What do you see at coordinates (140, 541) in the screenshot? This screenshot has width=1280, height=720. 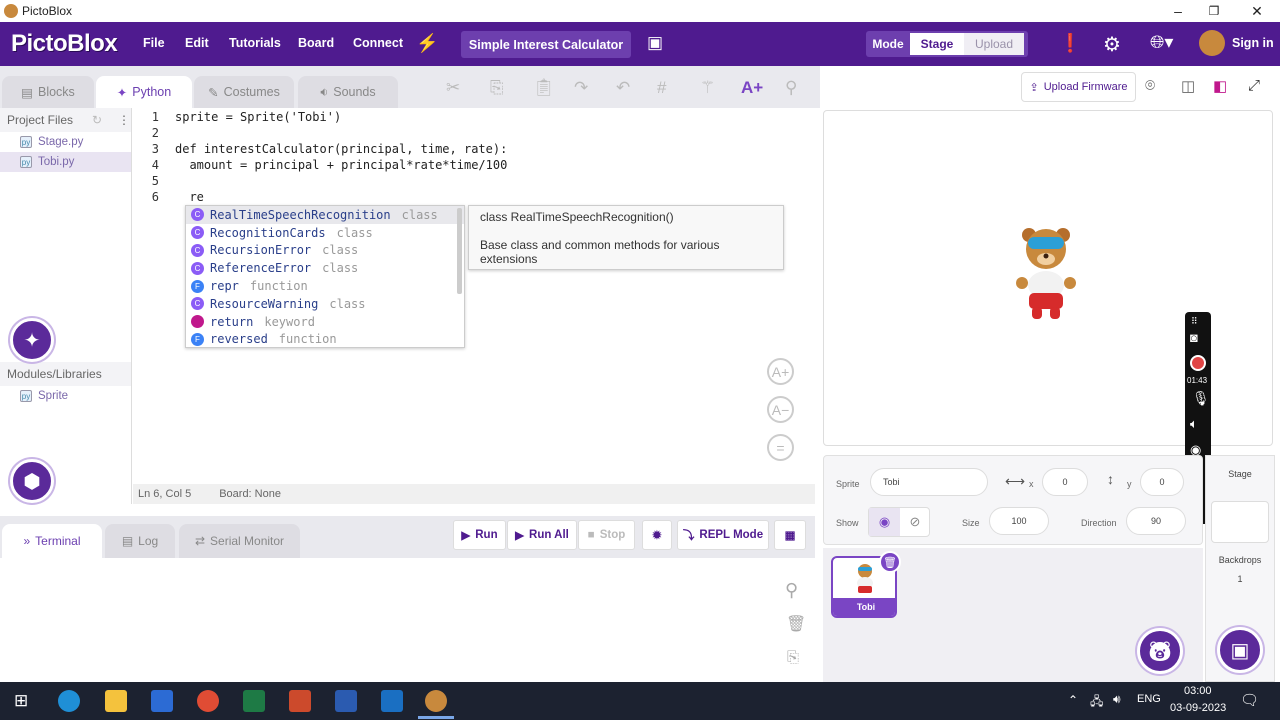 I see `tab-log: ▤ Log` at bounding box center [140, 541].